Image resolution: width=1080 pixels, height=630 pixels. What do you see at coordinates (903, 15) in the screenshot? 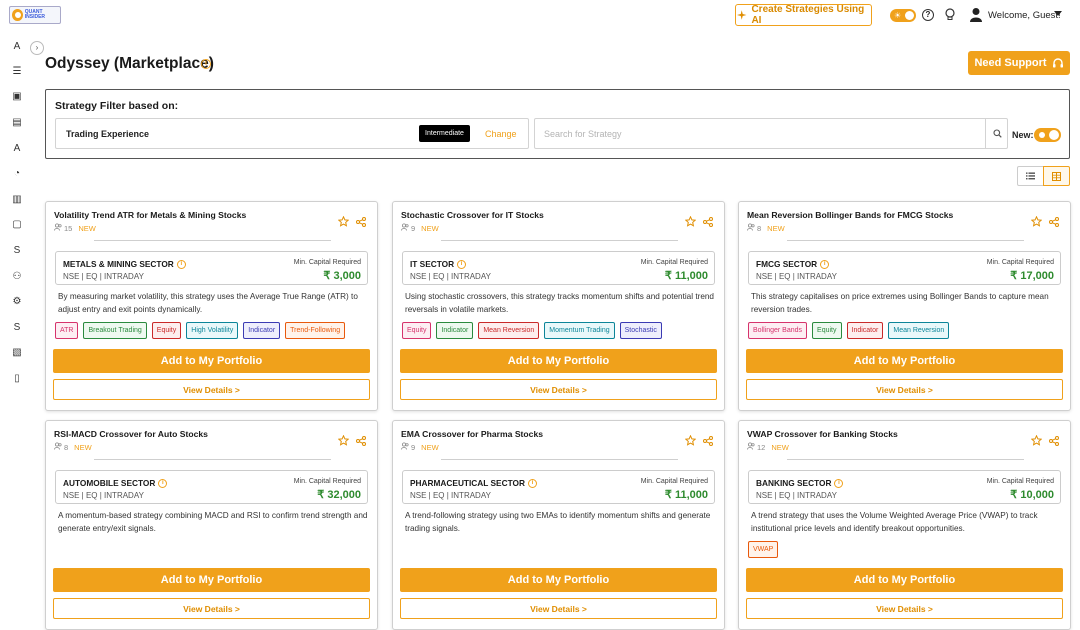
I see `theme-toggle: ☀` at bounding box center [903, 15].